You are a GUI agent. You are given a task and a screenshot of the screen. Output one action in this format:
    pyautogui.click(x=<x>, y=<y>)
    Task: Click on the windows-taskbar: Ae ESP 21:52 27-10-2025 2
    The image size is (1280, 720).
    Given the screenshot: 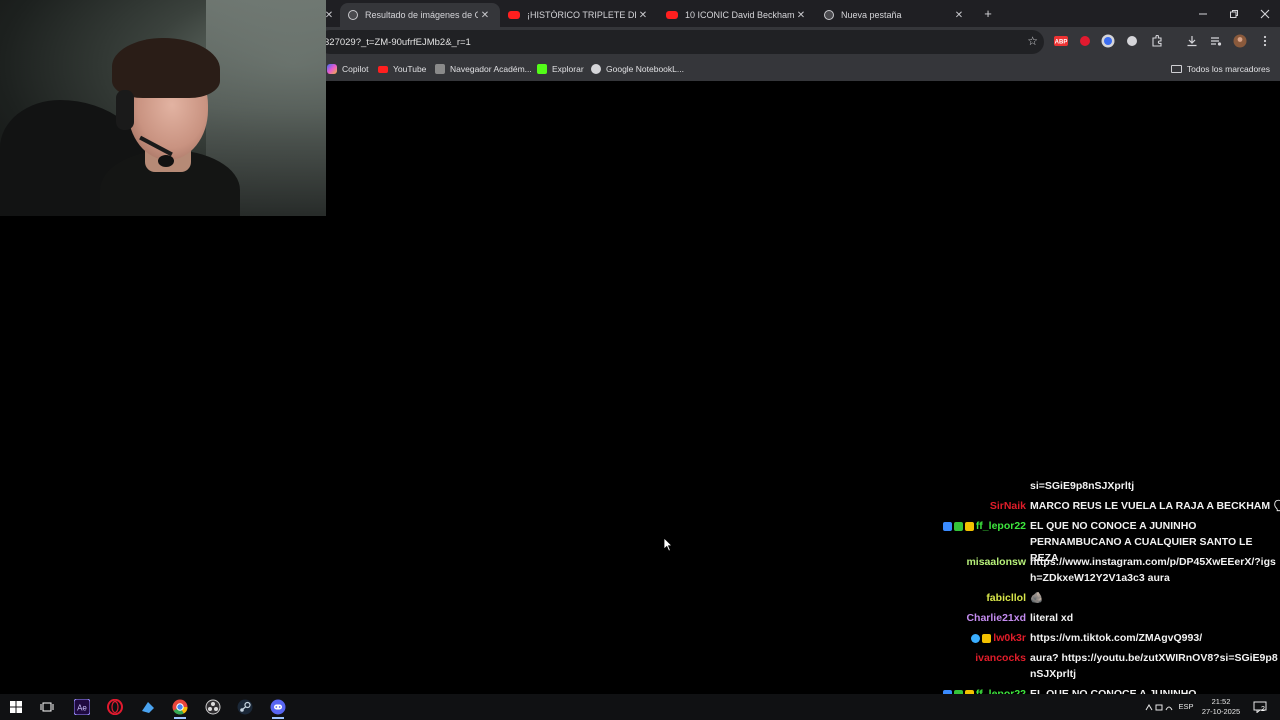 What is the action you would take?
    pyautogui.click(x=640, y=707)
    